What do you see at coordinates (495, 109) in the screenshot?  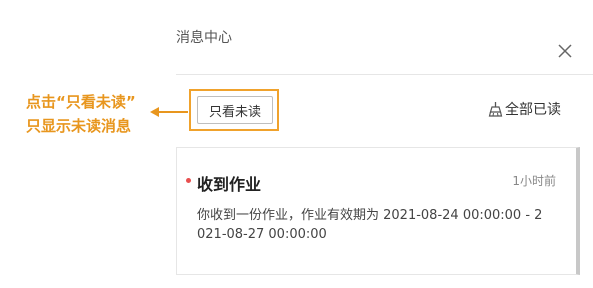 I see `broom-icon` at bounding box center [495, 109].